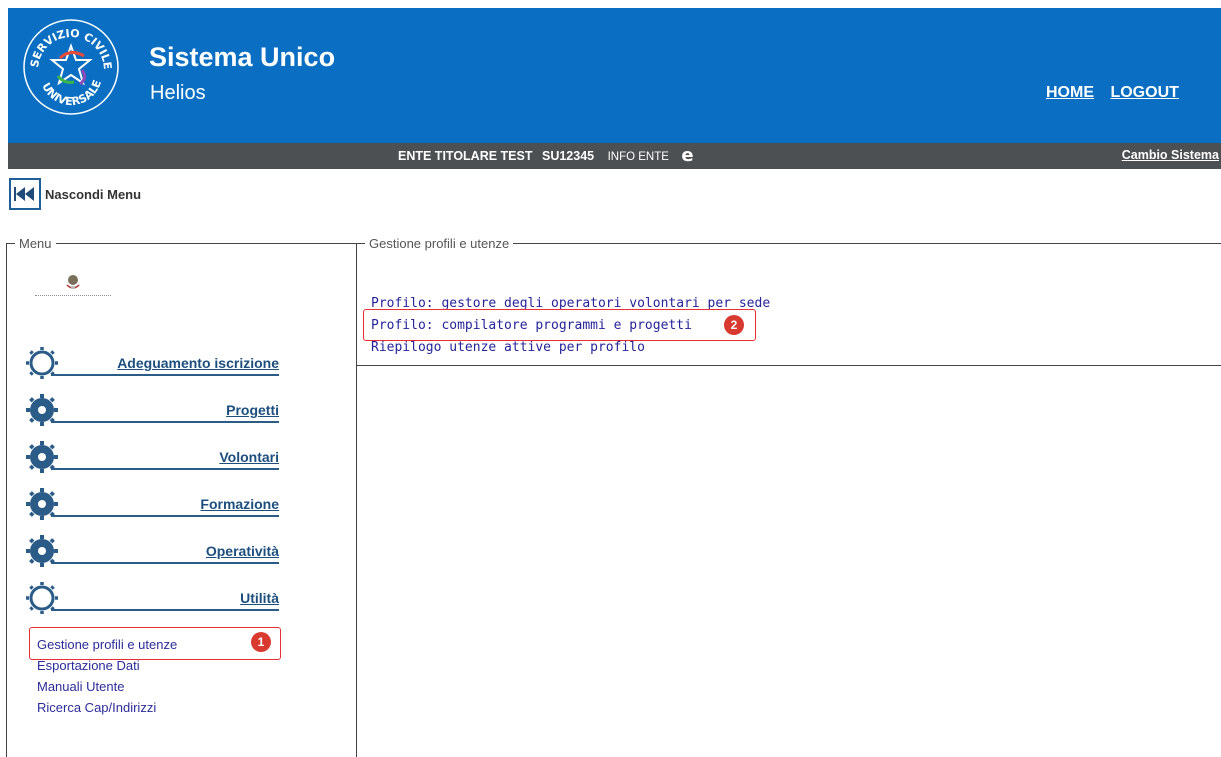 The image size is (1221, 757). Describe the element at coordinates (239, 504) in the screenshot. I see `menu-label: Formazione` at that location.